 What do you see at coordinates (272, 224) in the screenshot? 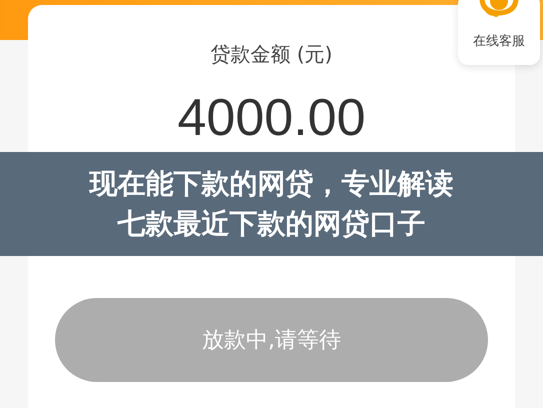
I see `banner-title: 七款最近下款的网贷口子` at bounding box center [272, 224].